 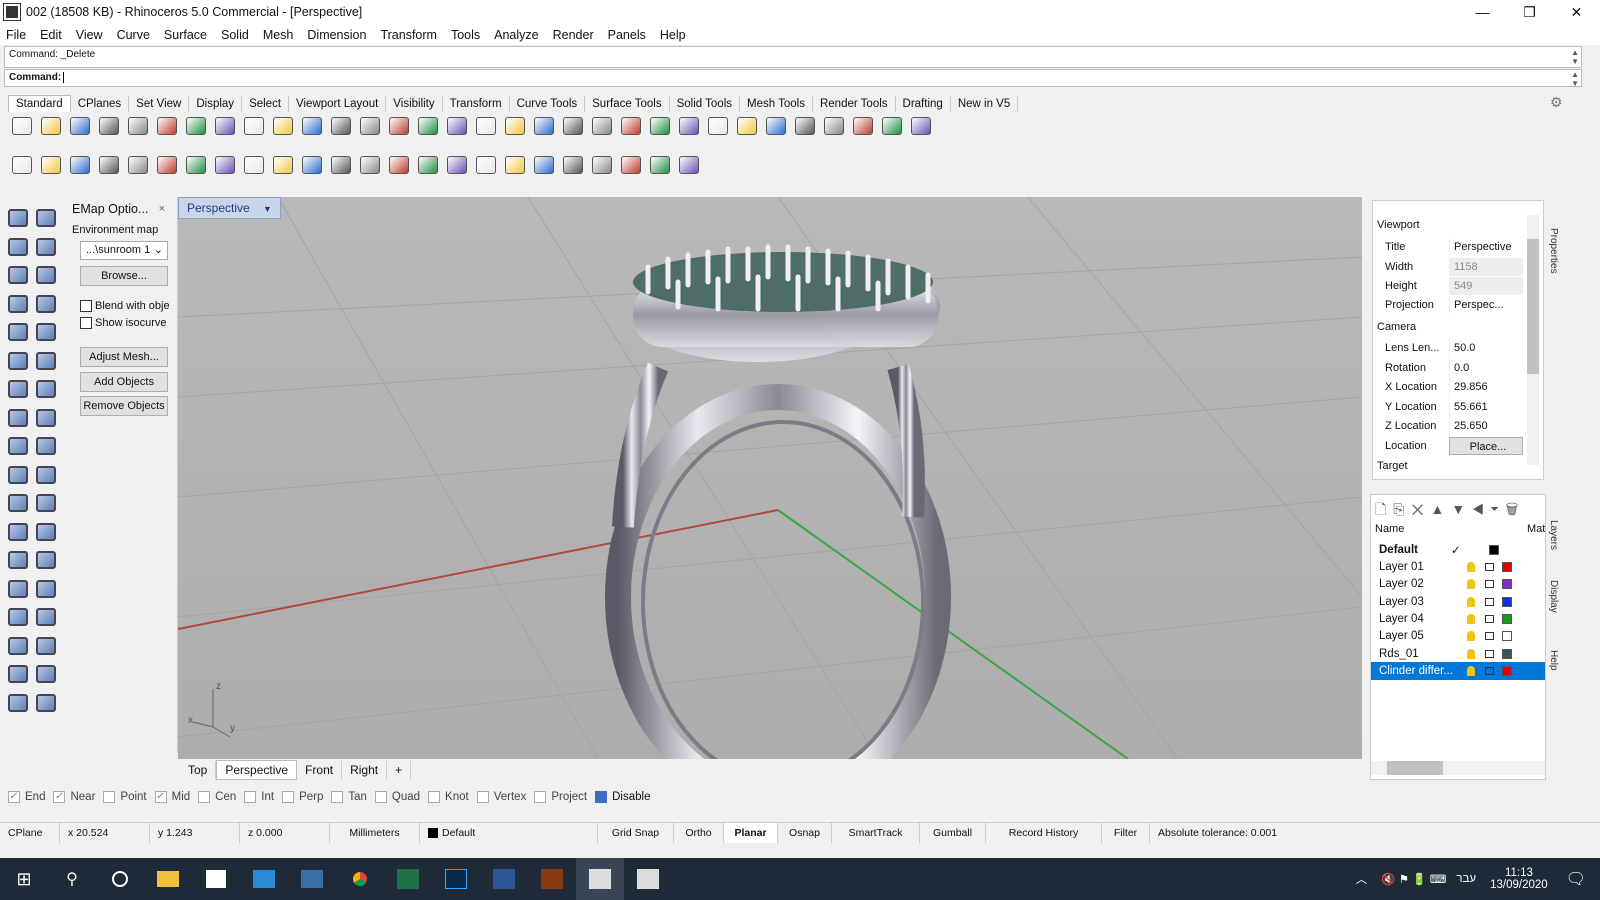 What do you see at coordinates (414, 104) in the screenshot?
I see `tab-visibility: Visibility` at bounding box center [414, 104].